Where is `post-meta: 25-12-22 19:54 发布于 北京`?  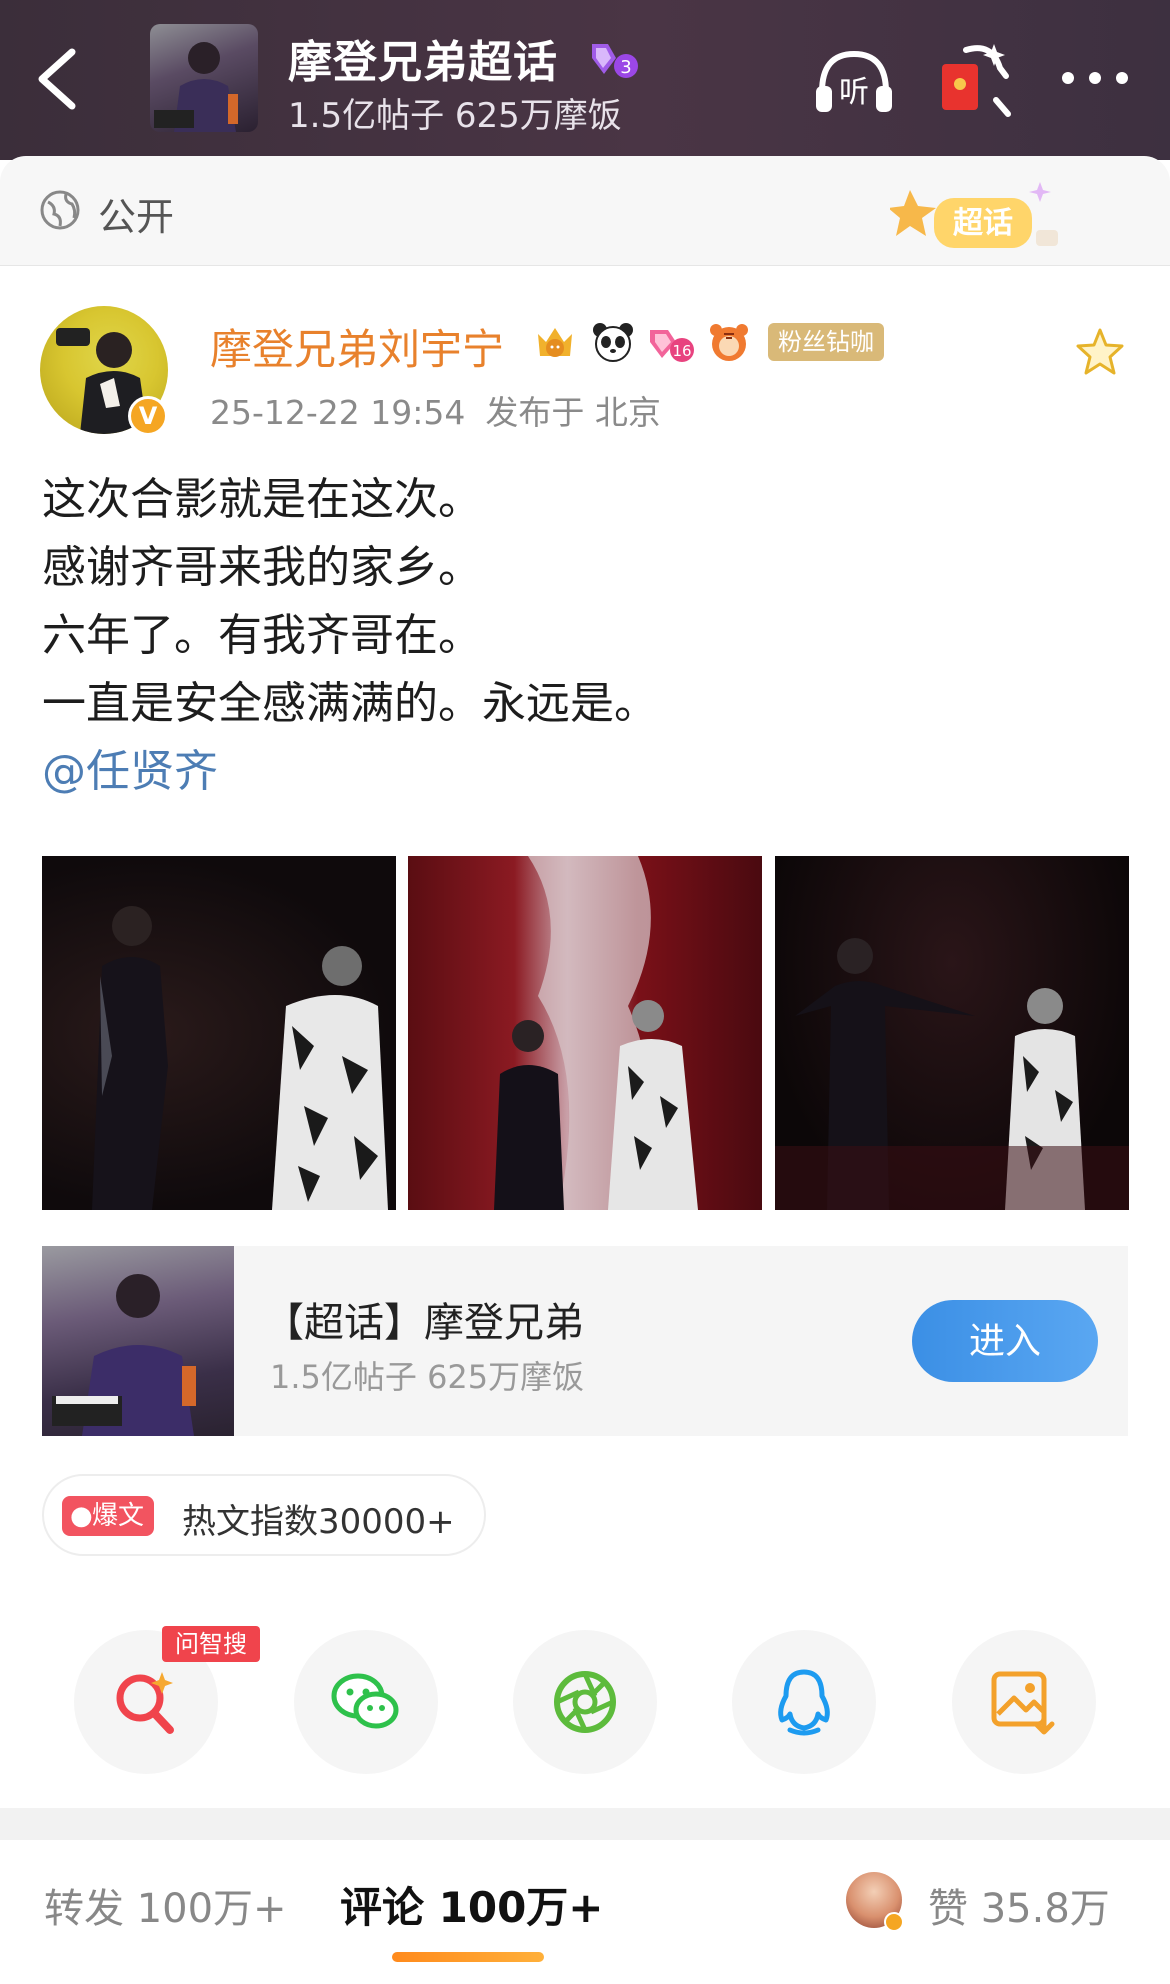 post-meta: 25-12-22 19:54 发布于 北京 is located at coordinates (435, 410).